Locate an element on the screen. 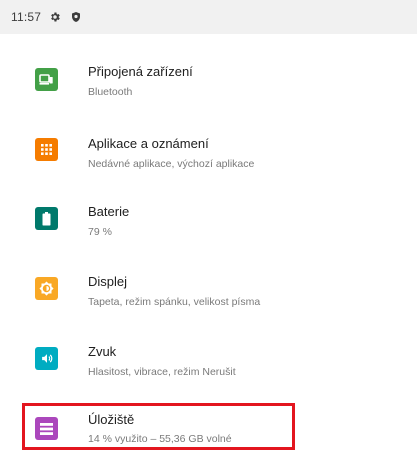  settings-item-connected-devices: Připojená zařízení Bluetooth is located at coordinates (208, 66).